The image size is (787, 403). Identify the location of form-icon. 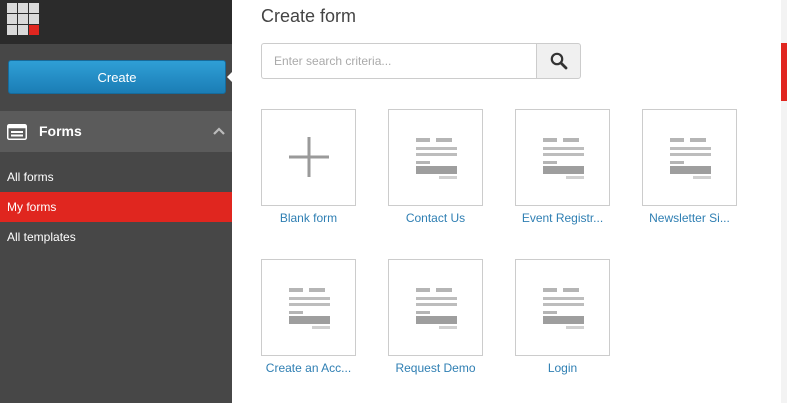
(17, 132).